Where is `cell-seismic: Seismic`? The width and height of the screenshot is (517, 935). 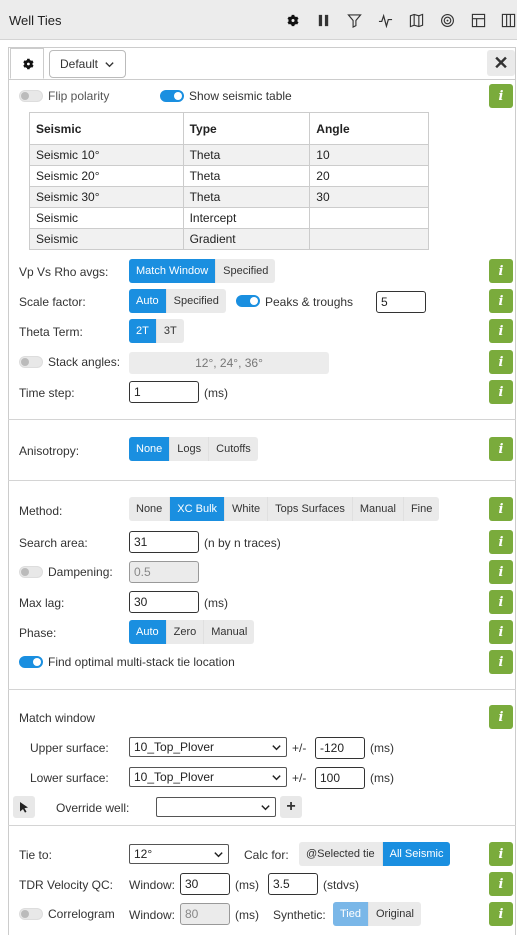 cell-seismic: Seismic is located at coordinates (106, 239).